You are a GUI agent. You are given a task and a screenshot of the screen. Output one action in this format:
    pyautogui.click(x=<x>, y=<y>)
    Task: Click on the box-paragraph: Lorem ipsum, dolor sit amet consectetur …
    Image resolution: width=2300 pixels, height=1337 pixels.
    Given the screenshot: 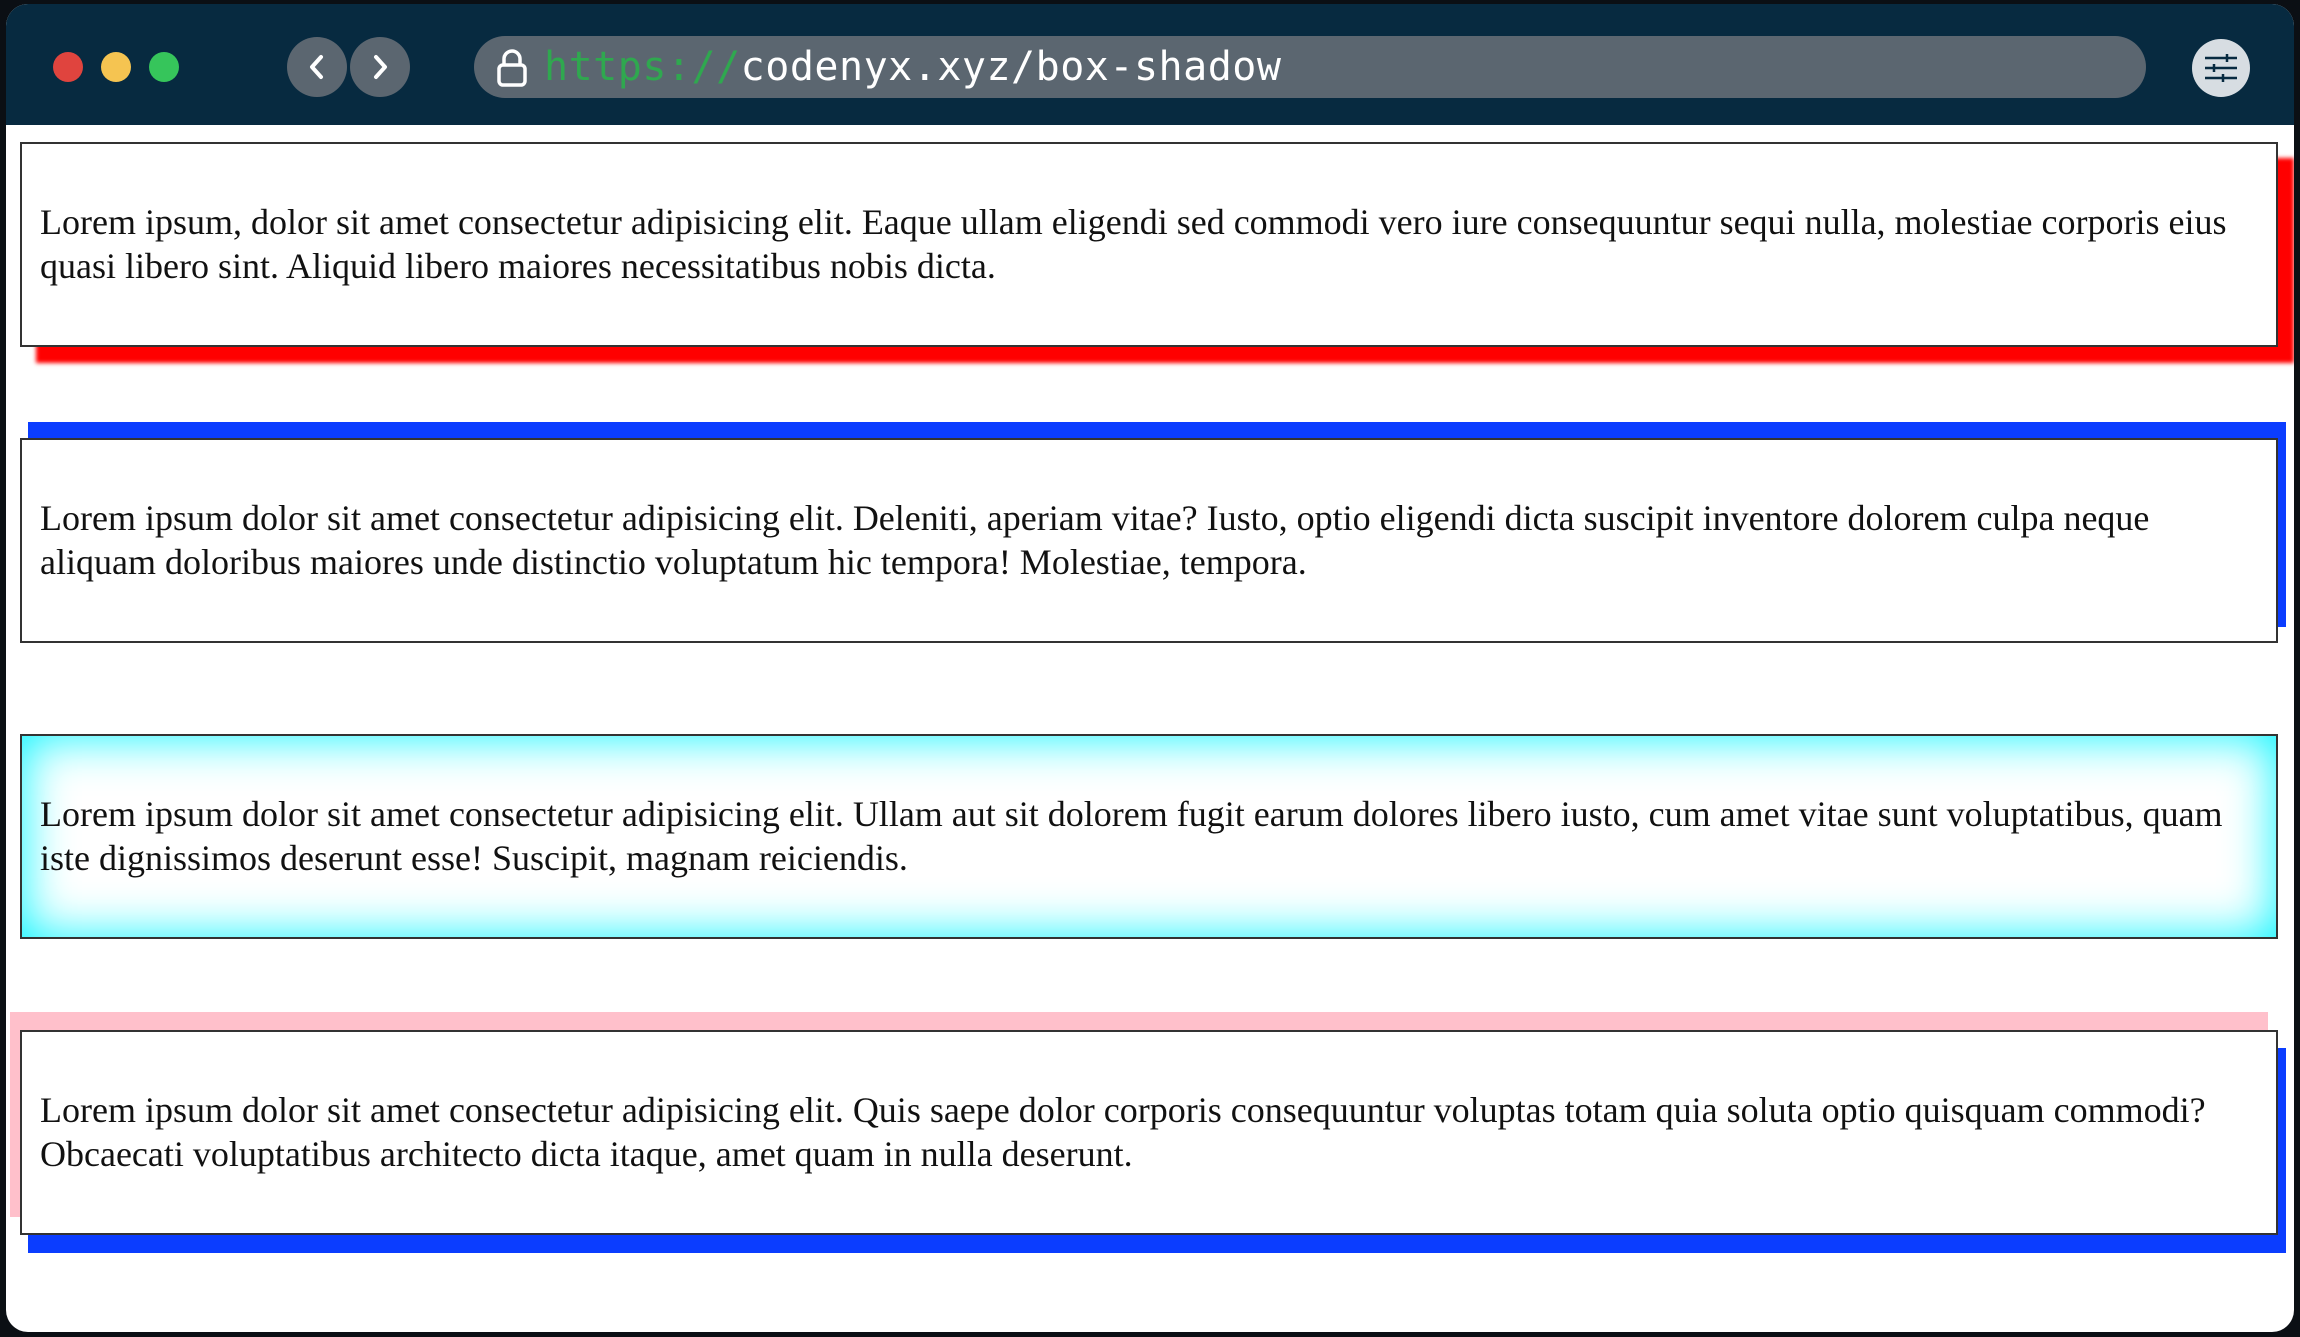 What is the action you would take?
    pyautogui.click(x=1133, y=244)
    